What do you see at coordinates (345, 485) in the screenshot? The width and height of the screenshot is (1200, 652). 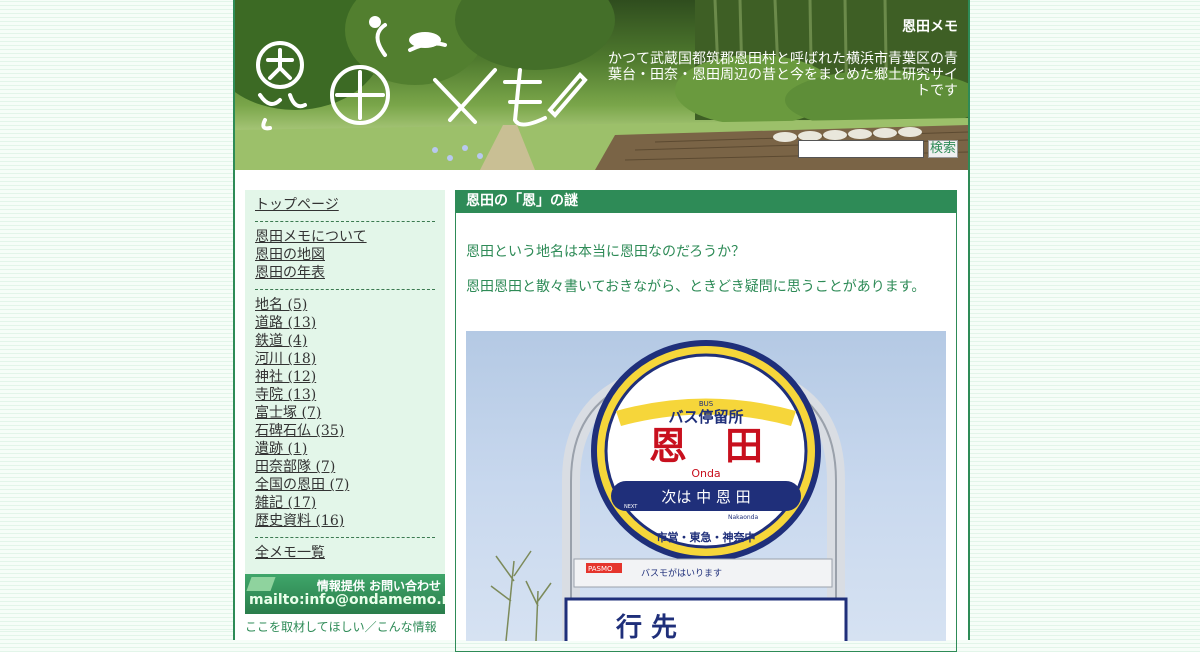 I see `nav-category-onda-nationwide: 全国の恩田 (7)` at bounding box center [345, 485].